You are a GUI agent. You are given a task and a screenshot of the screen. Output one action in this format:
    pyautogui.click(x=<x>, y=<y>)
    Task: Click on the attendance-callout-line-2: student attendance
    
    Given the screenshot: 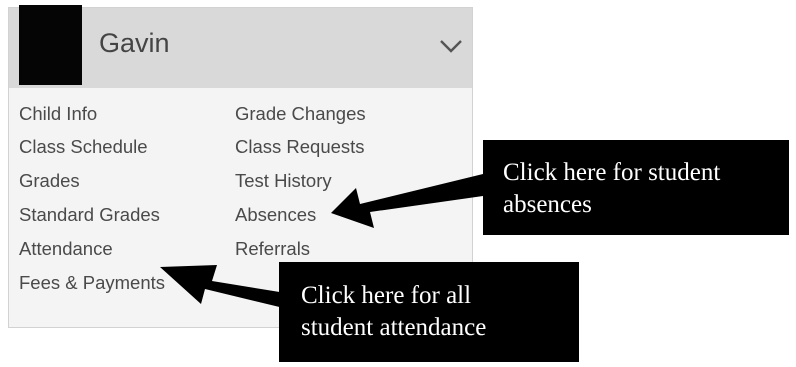 What is the action you would take?
    pyautogui.click(x=394, y=327)
    